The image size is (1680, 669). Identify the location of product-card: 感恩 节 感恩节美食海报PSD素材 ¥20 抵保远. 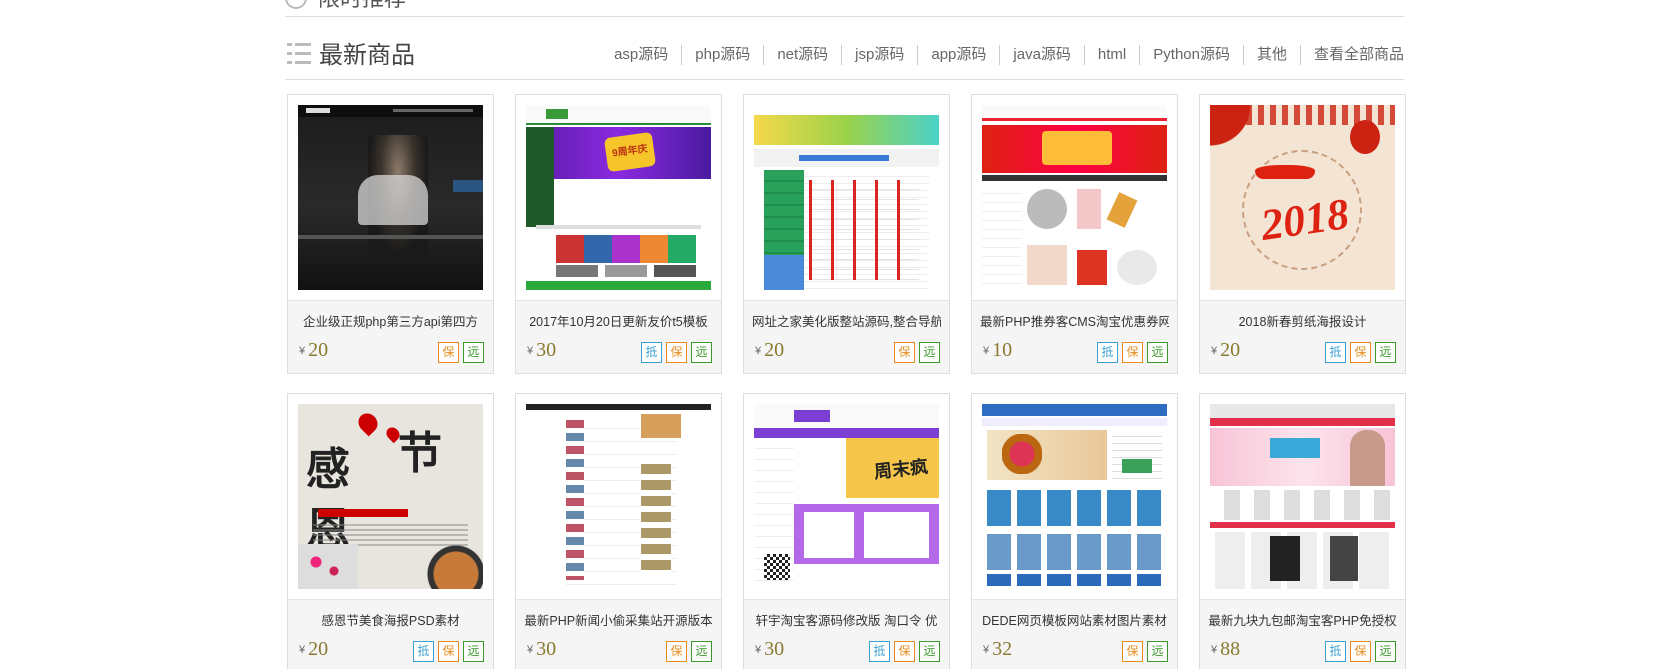
(390, 531).